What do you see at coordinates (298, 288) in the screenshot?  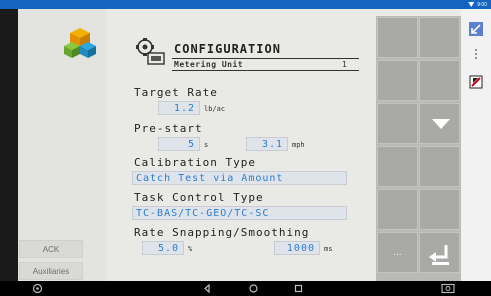 I see `recents-icon` at bounding box center [298, 288].